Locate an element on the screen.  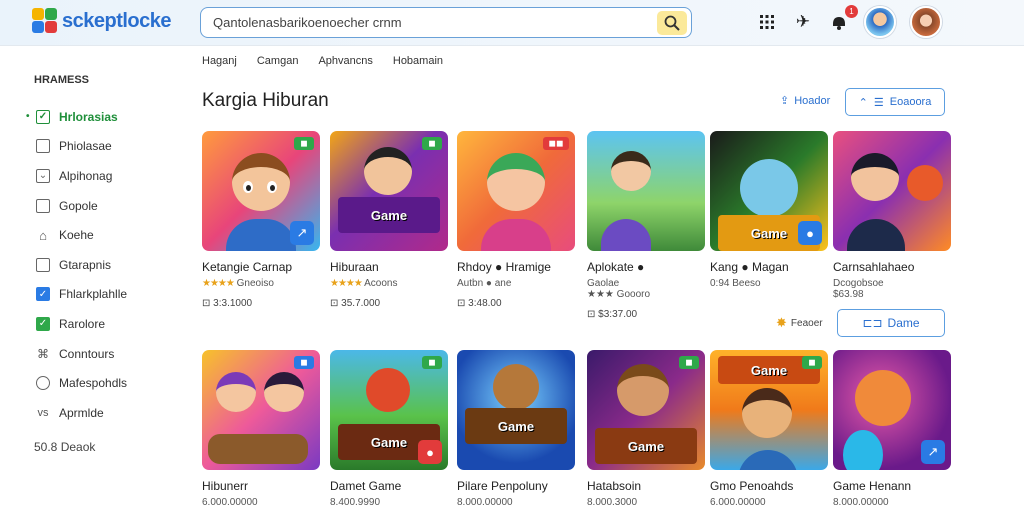
game-thumbnail: ◼ is located at coordinates (261, 410).